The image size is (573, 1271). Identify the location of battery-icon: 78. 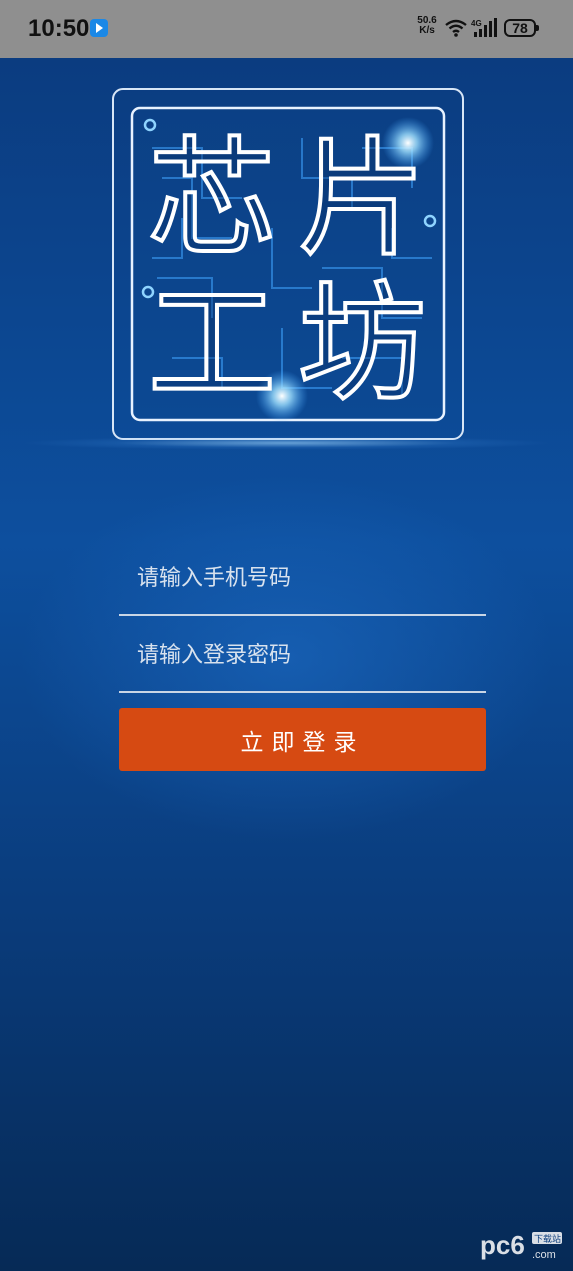
(521, 28).